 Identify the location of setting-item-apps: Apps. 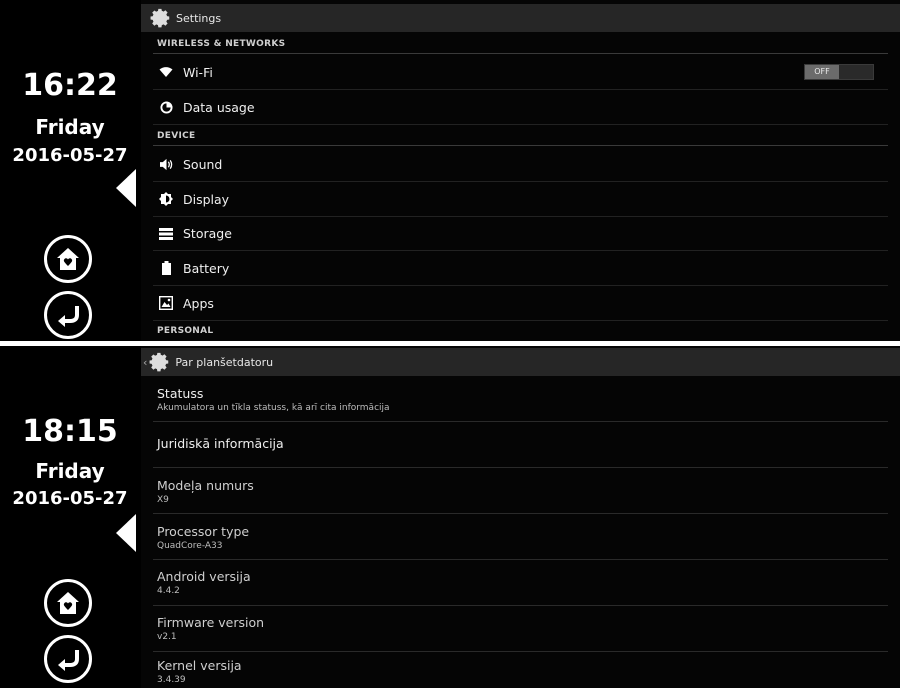
(520, 303).